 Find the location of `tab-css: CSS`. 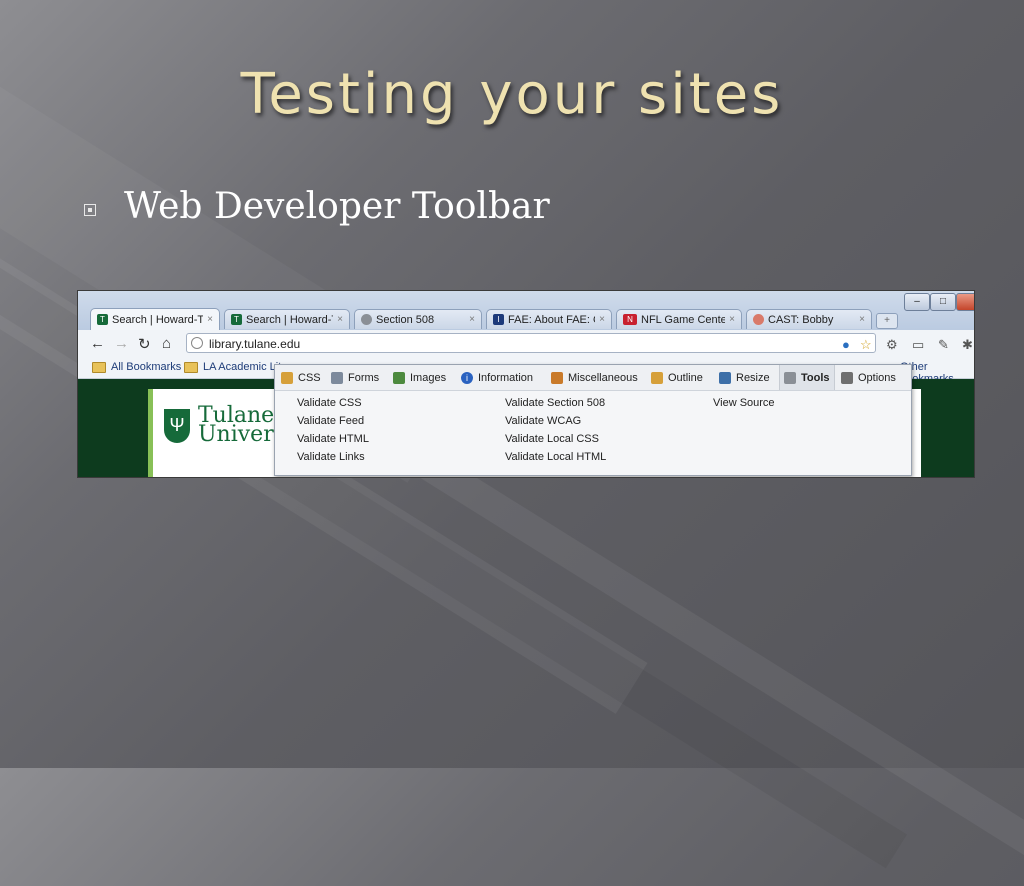

tab-css: CSS is located at coordinates (301, 377).